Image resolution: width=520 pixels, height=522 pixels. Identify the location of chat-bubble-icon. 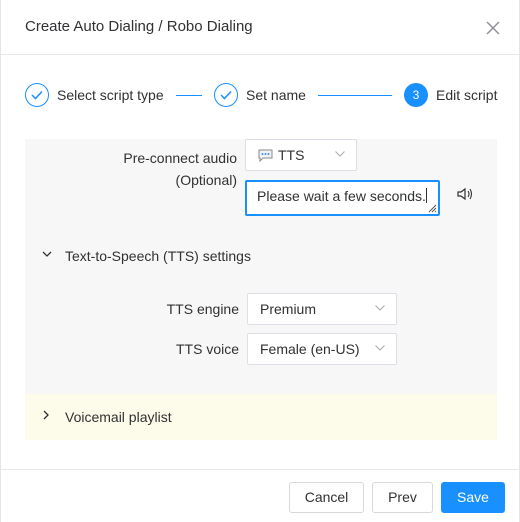
(265, 155).